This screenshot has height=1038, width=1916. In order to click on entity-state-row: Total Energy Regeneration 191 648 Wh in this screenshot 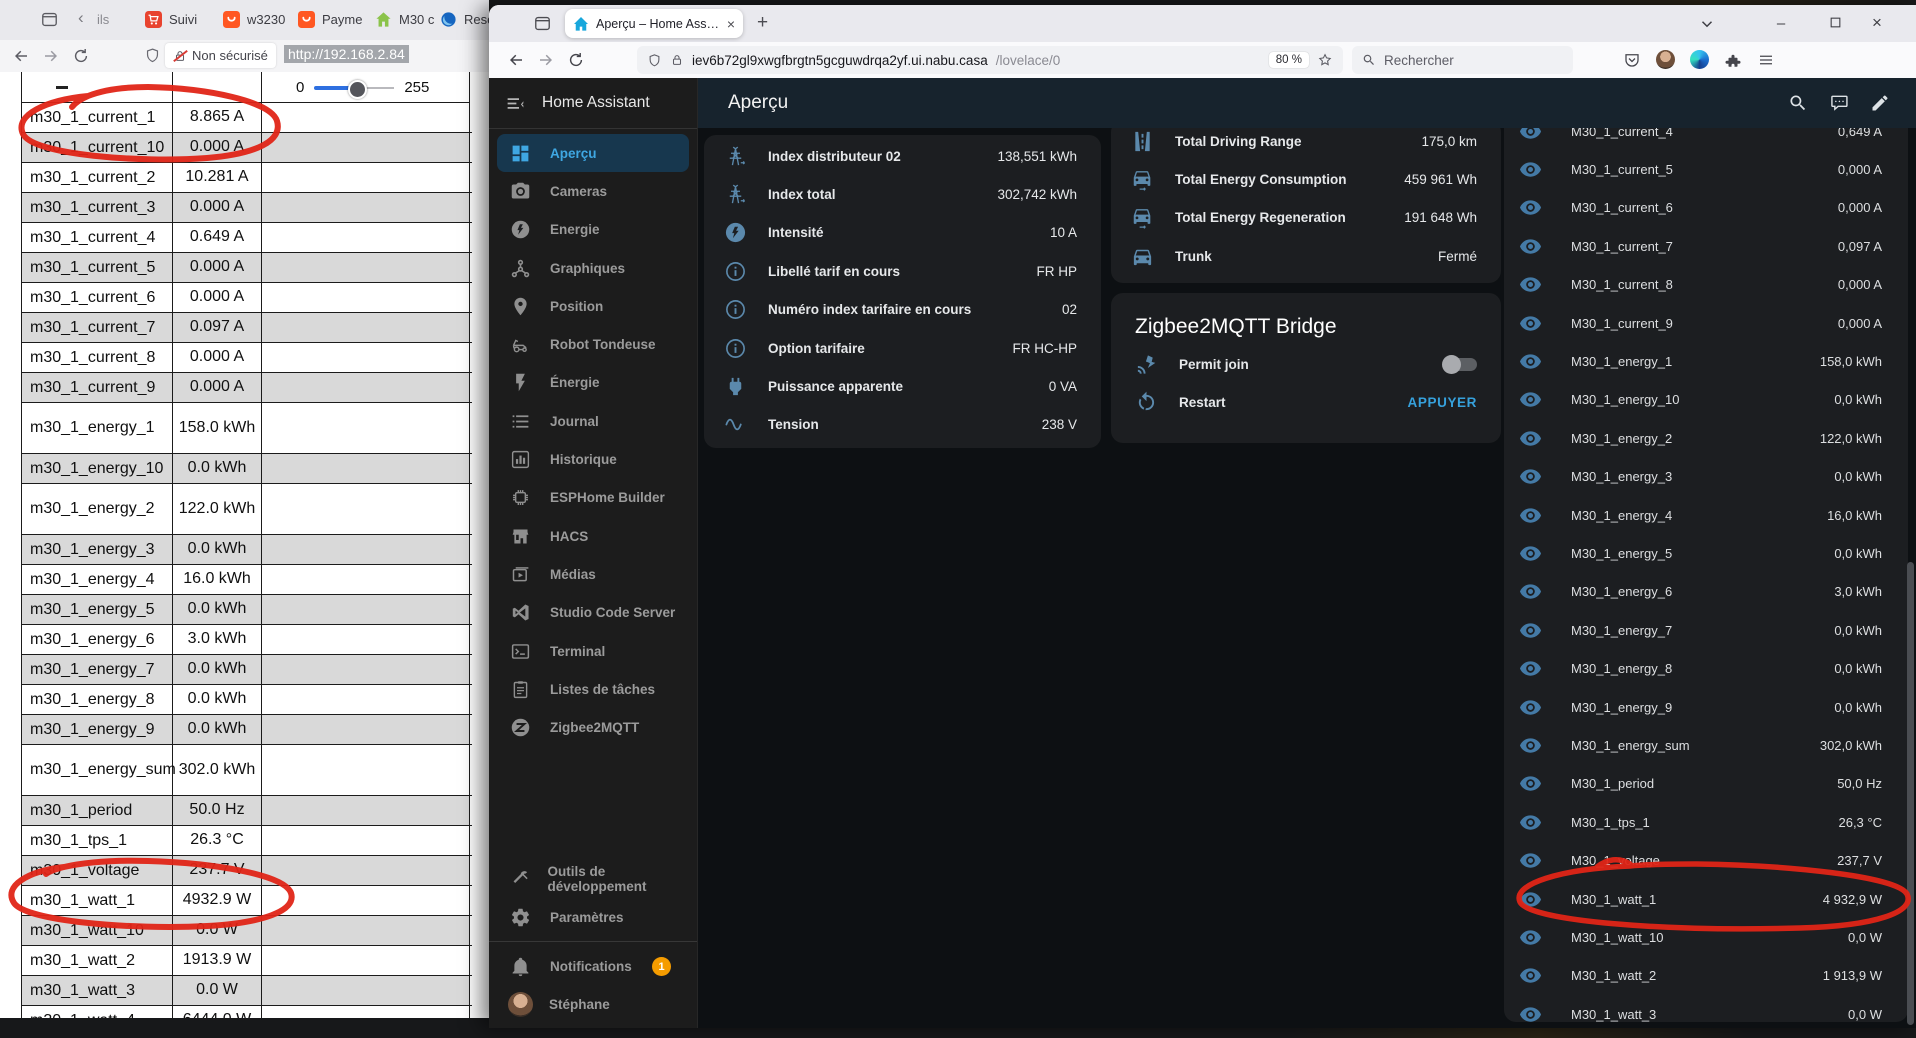, I will do `click(1306, 218)`.